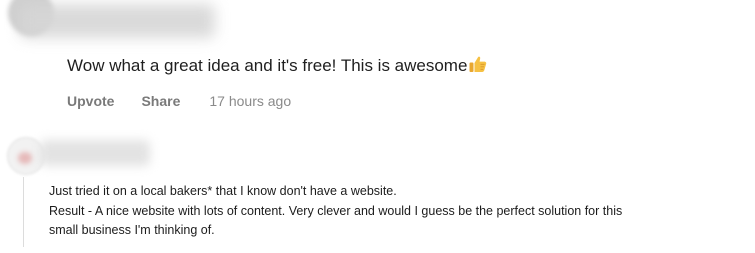 Image resolution: width=755 pixels, height=253 pixels. What do you see at coordinates (90, 101) in the screenshot?
I see `upvote-button: Upvote` at bounding box center [90, 101].